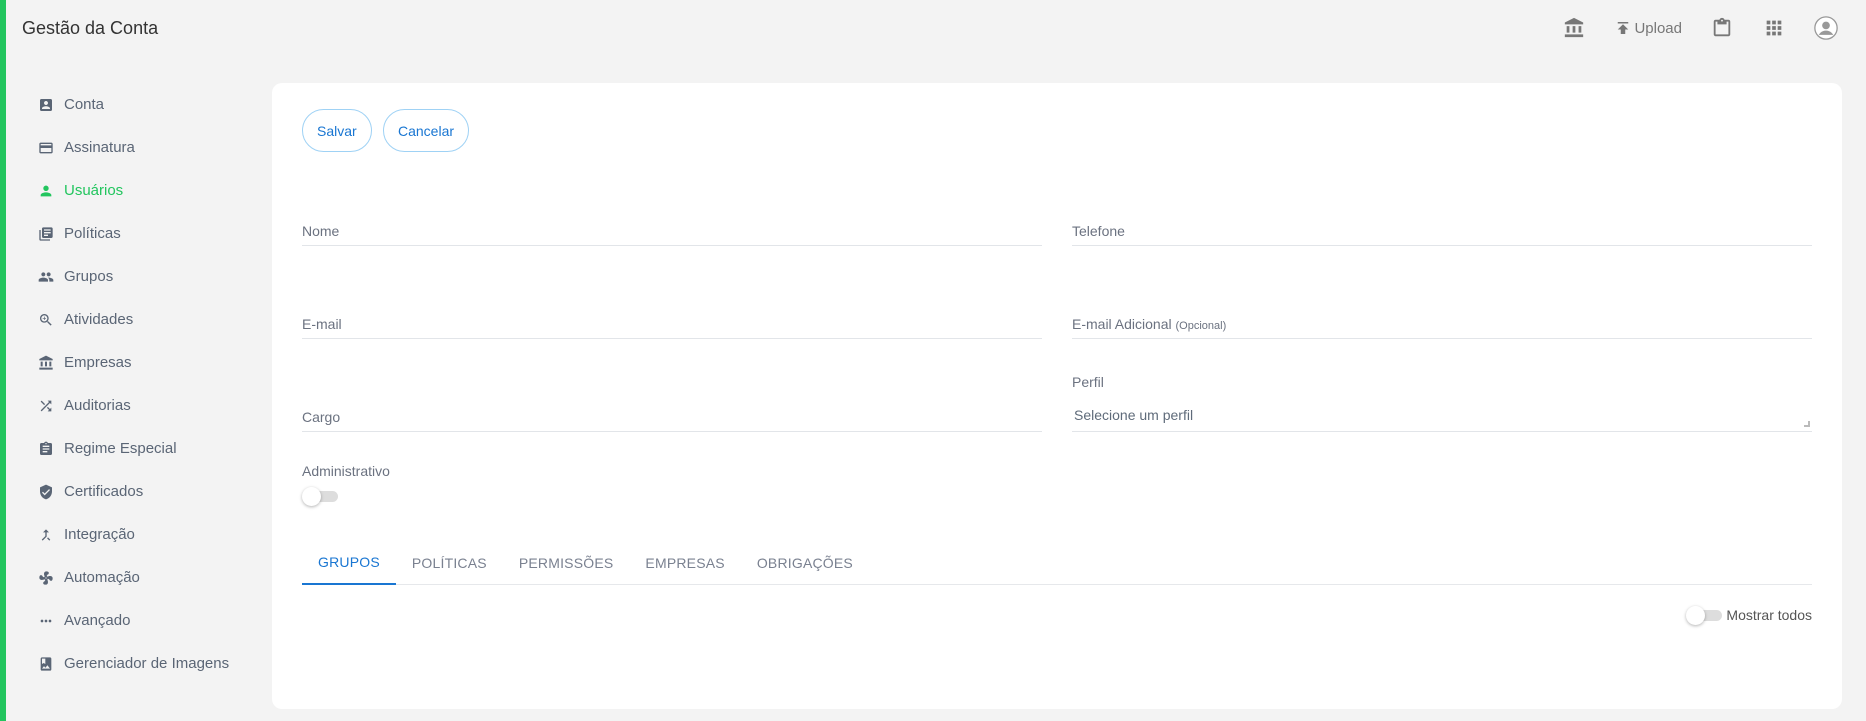 The image size is (1866, 721). Describe the element at coordinates (1122, 324) in the screenshot. I see `email-adicional-text: E-mail Adicional` at that location.